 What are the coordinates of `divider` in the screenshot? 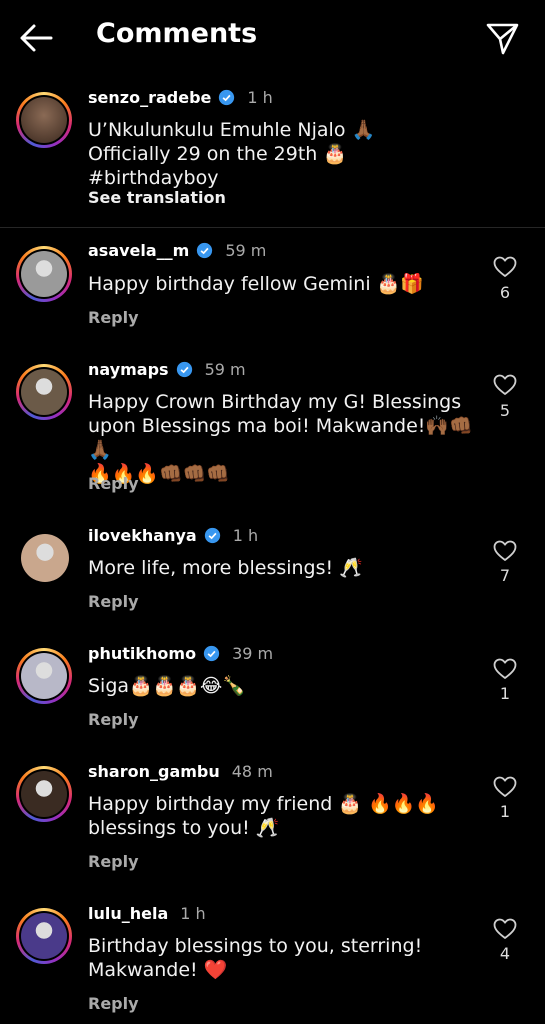 It's located at (272, 227).